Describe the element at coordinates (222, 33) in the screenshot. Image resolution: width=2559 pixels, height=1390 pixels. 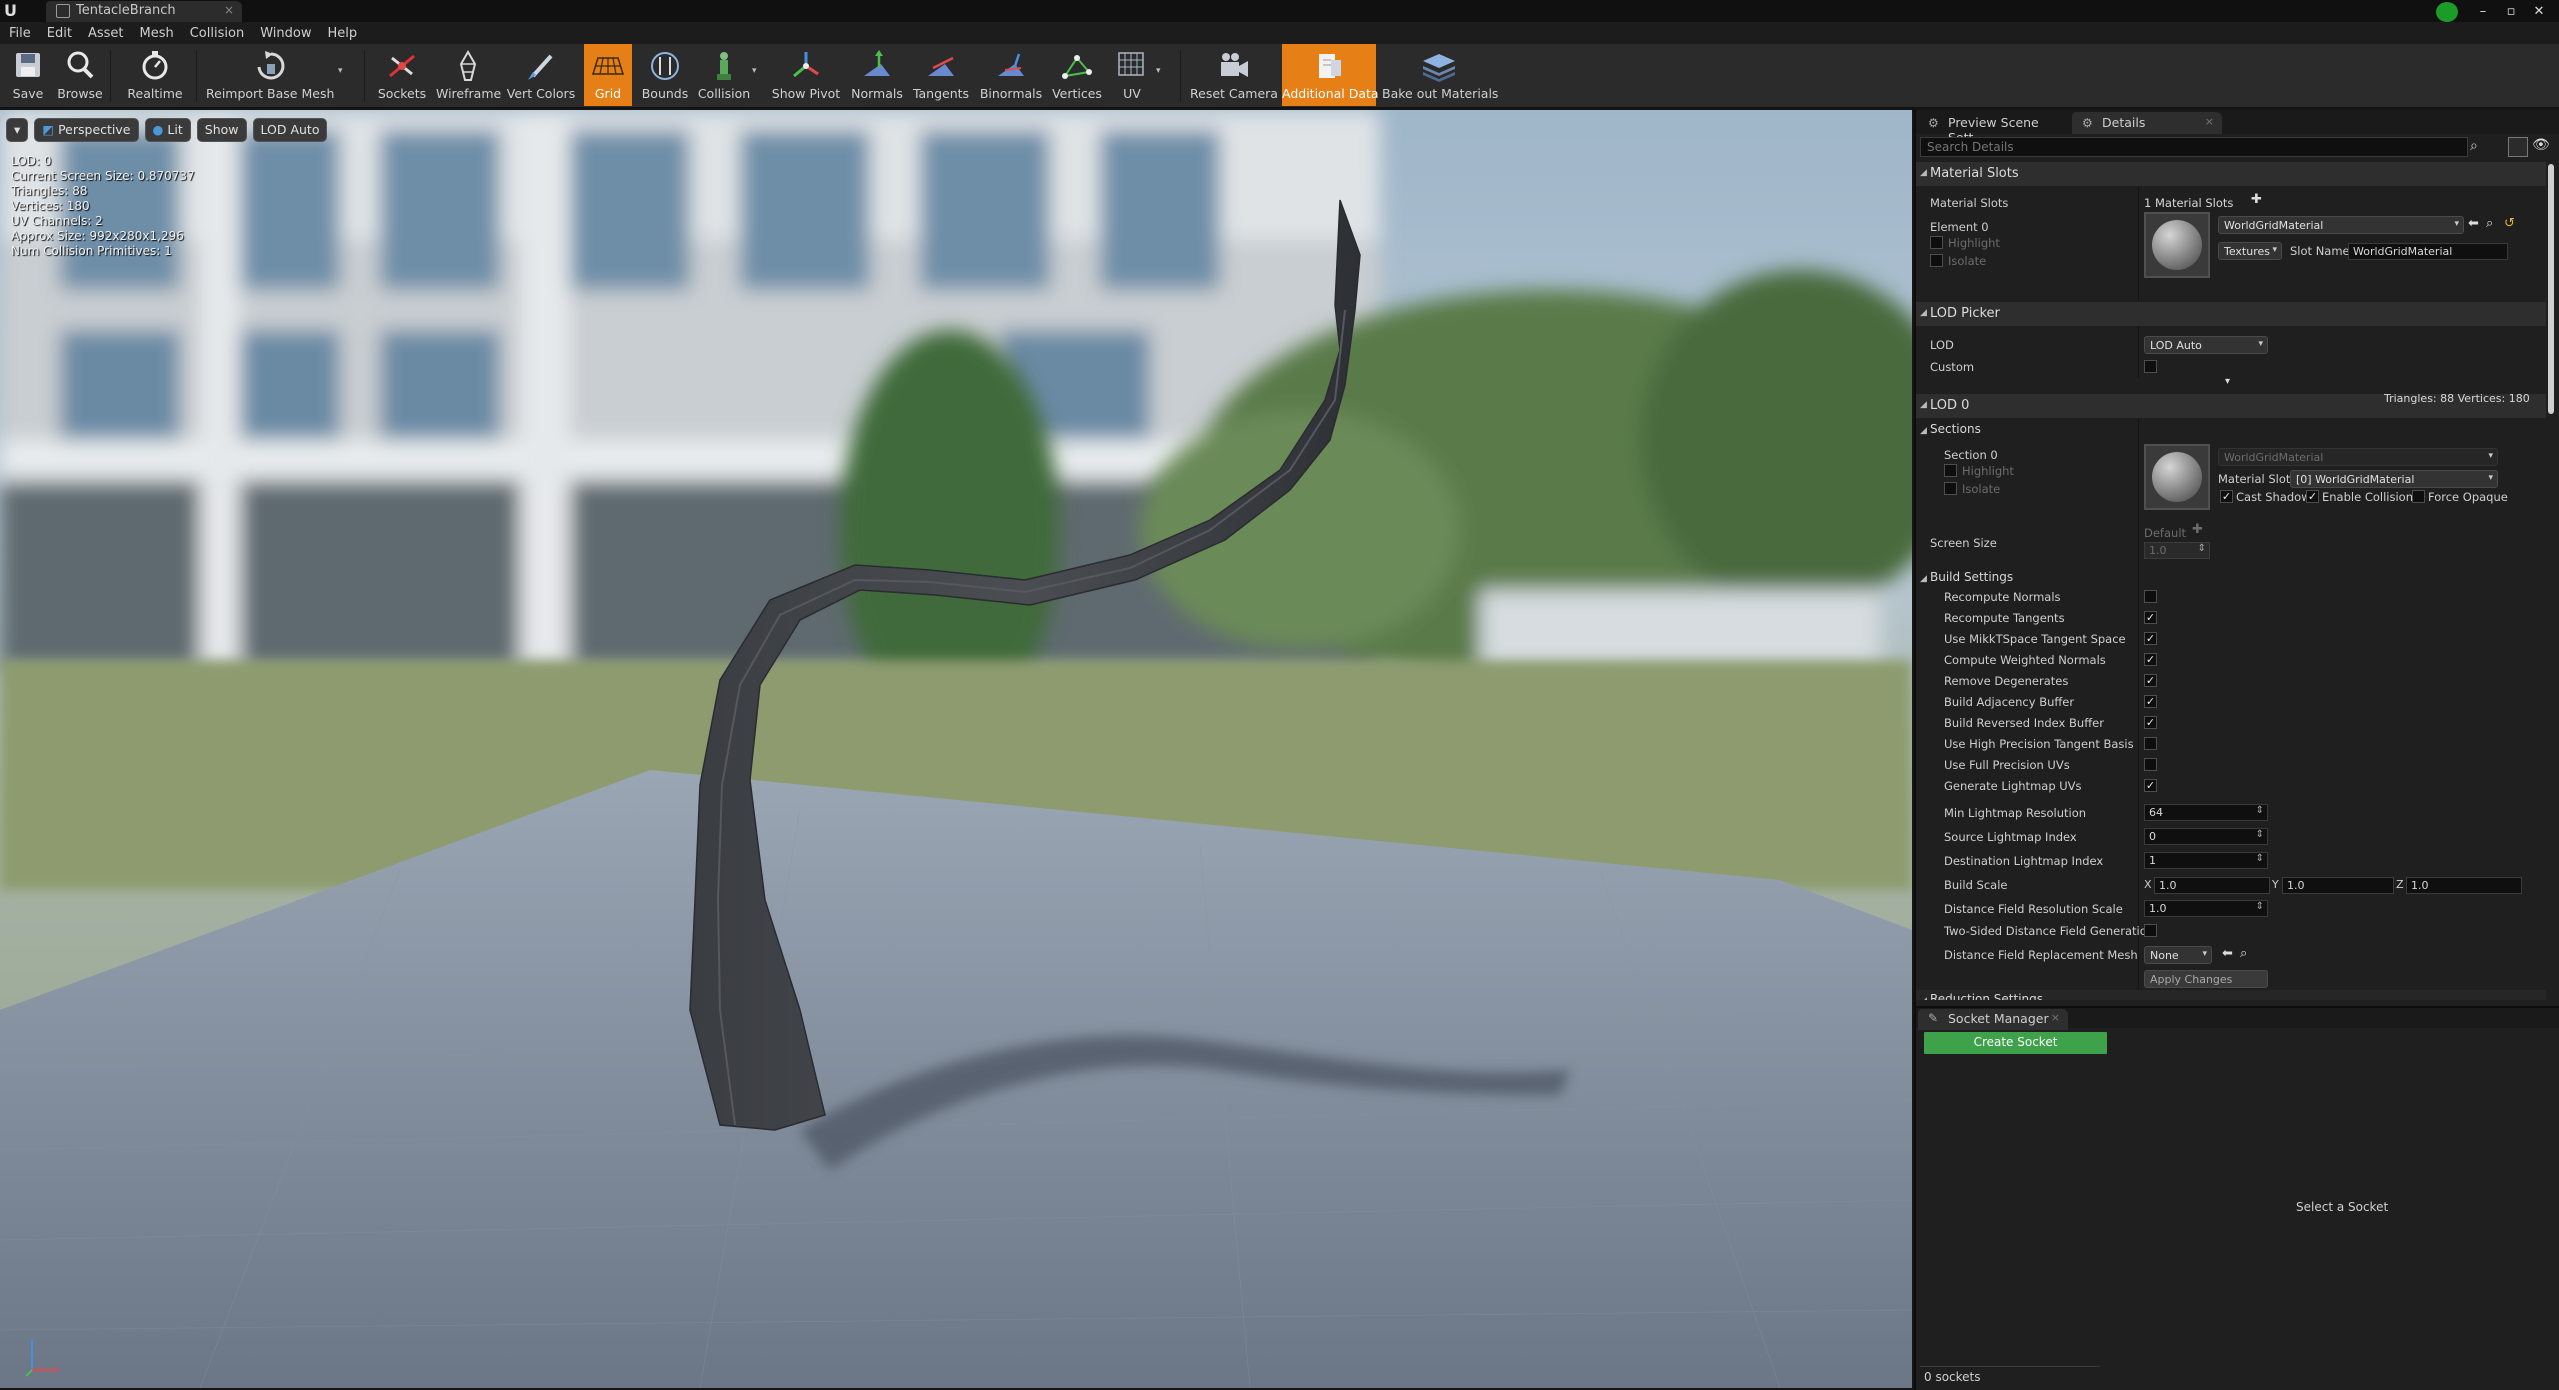
I see `menu-collision: Collision` at that location.